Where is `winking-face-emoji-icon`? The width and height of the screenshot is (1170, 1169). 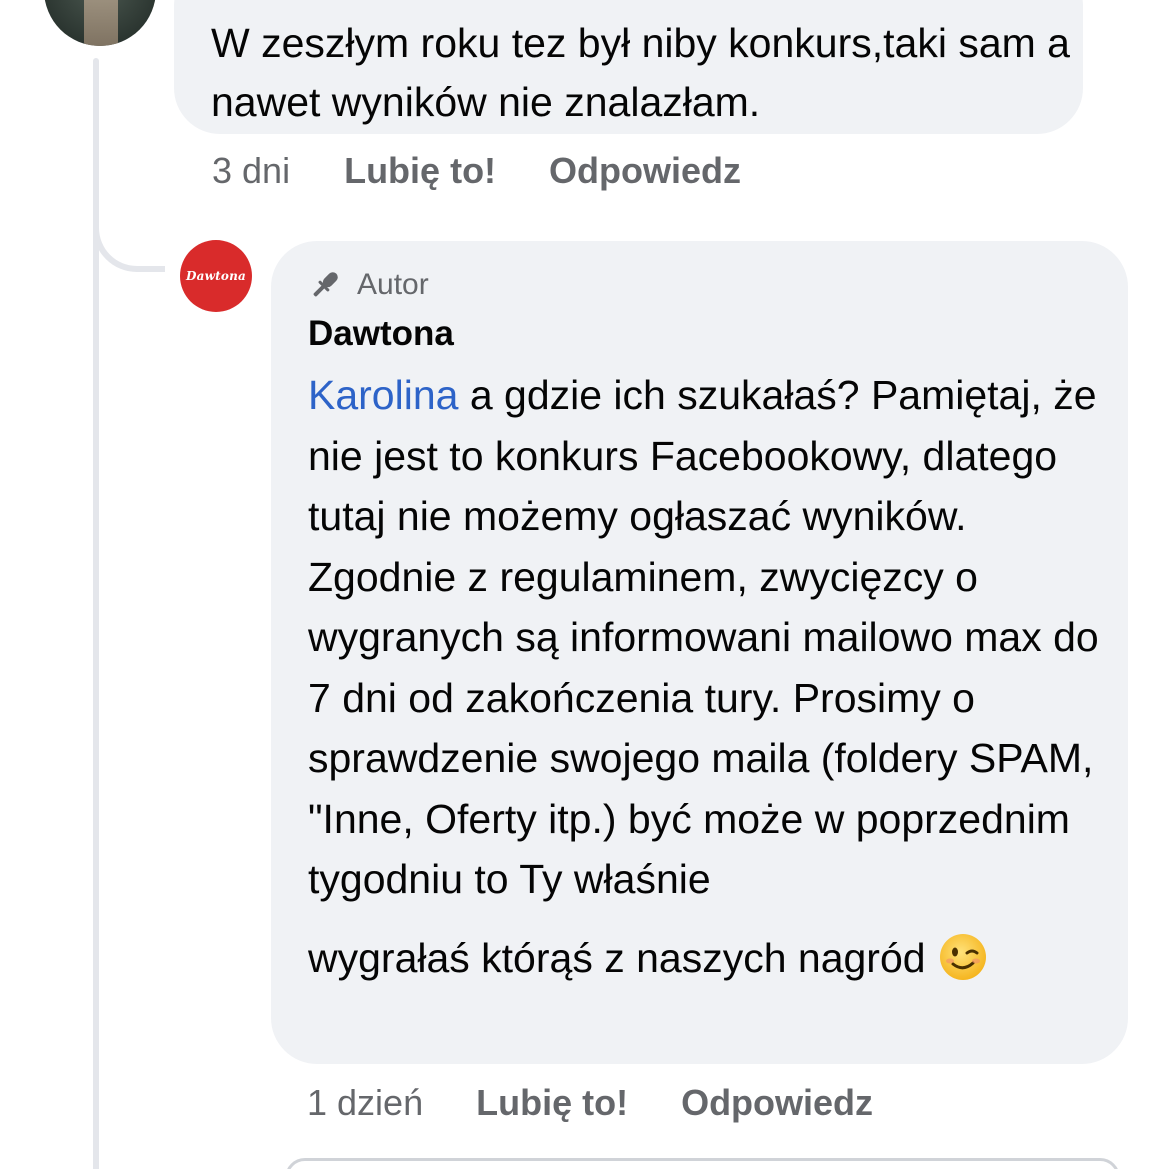 winking-face-emoji-icon is located at coordinates (963, 957).